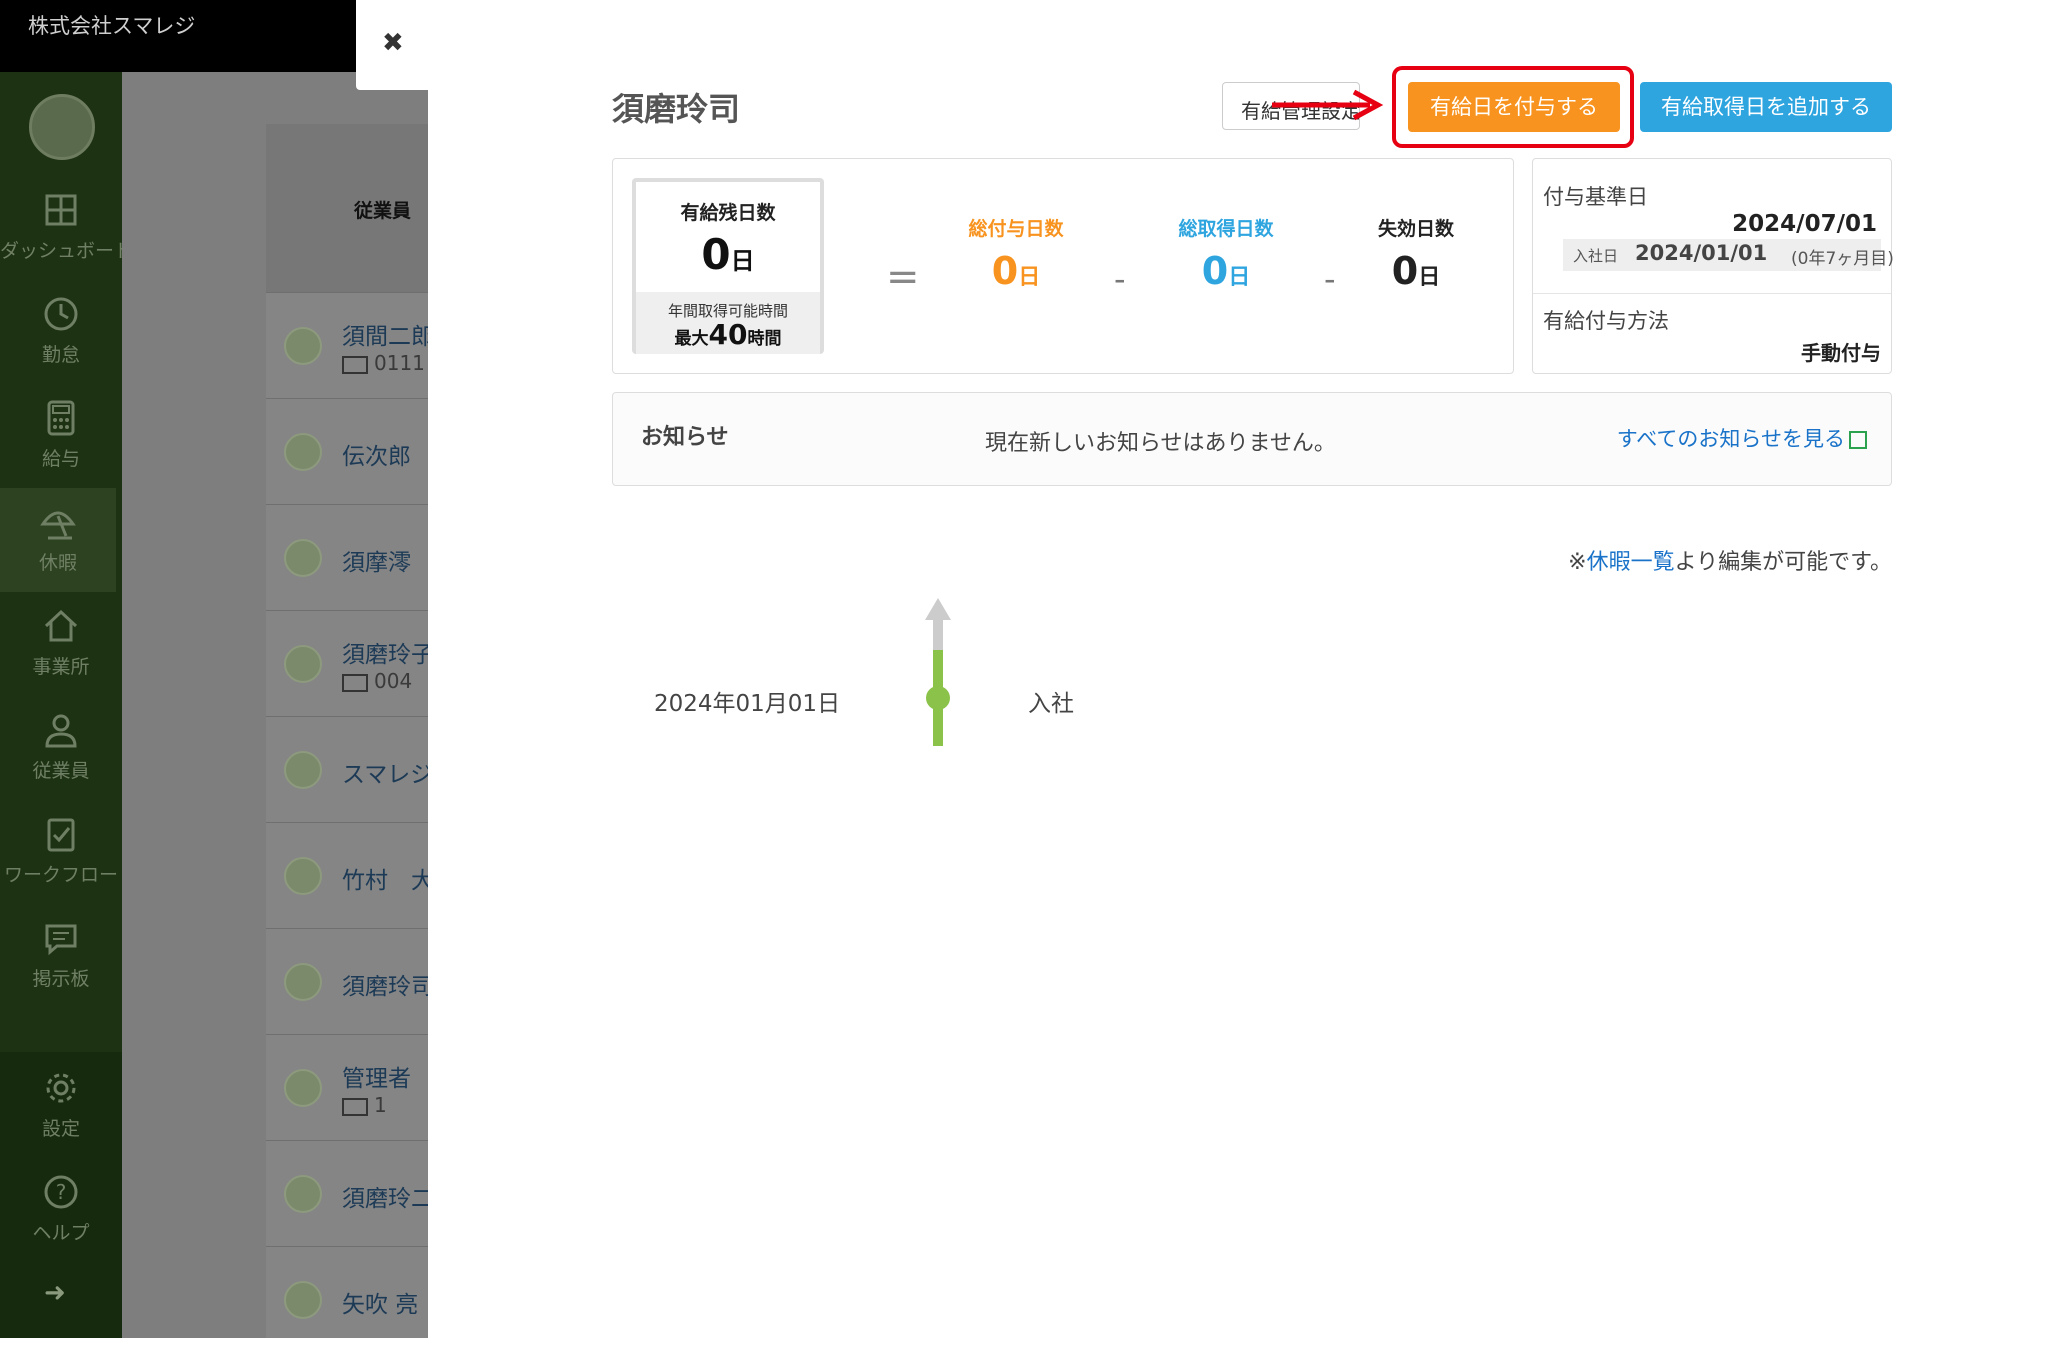 The width and height of the screenshot is (2048, 1353). I want to click on join-date-label: 入社日, so click(1596, 256).